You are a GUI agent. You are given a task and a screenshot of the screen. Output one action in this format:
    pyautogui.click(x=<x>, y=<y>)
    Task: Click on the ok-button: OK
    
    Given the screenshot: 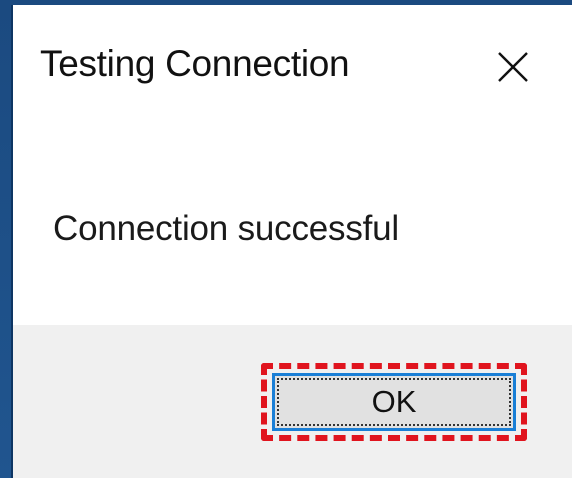 What is the action you would take?
    pyautogui.click(x=394, y=402)
    